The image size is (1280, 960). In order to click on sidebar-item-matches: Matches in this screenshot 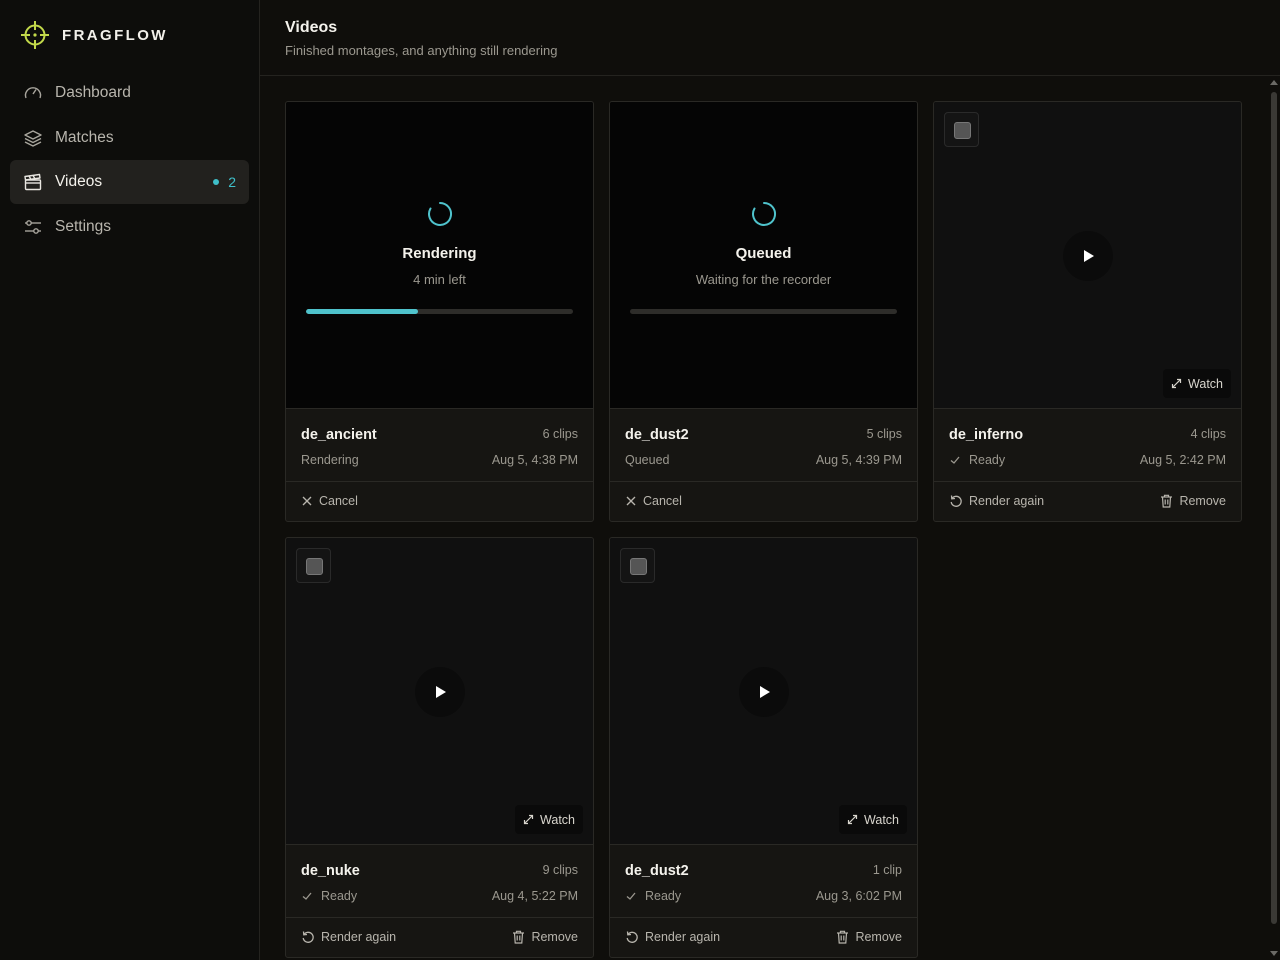, I will do `click(129, 138)`.